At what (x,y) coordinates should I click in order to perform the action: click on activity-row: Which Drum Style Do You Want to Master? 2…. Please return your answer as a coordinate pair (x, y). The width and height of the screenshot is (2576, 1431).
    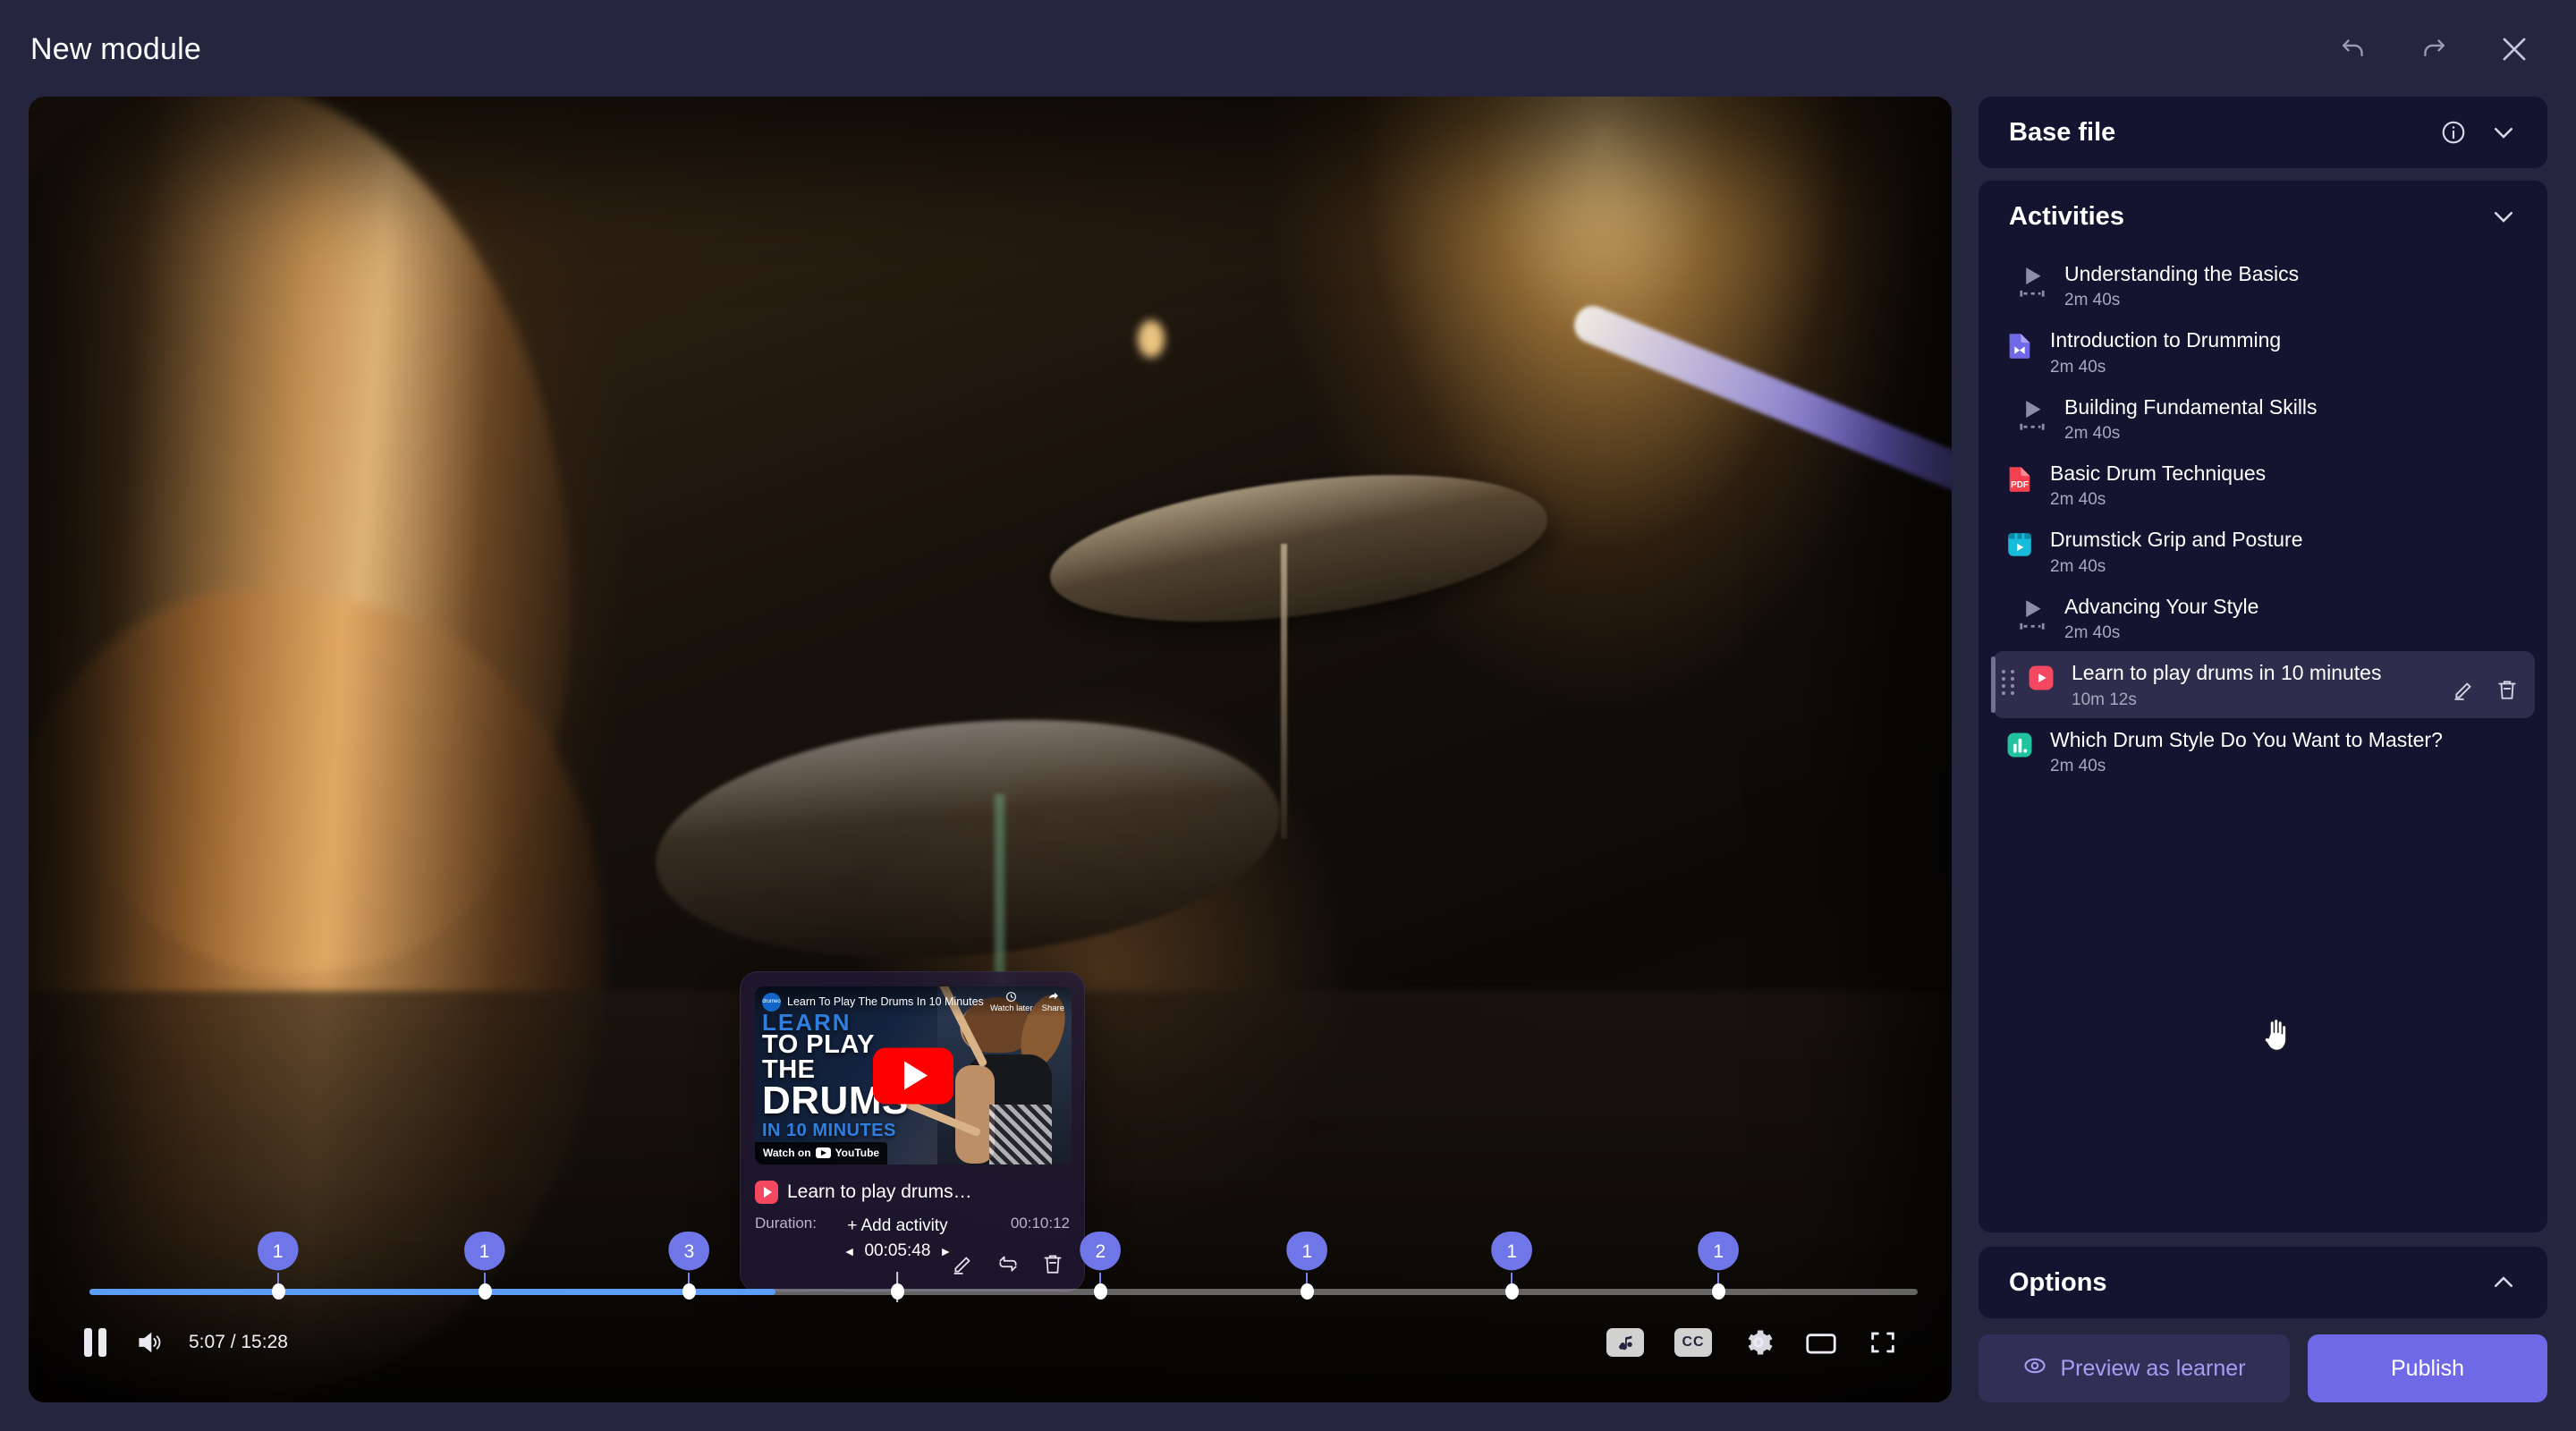
    Looking at the image, I should click on (2263, 751).